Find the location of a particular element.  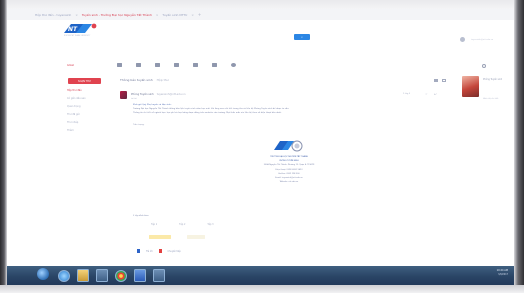

reply-icon: ↩ is located at coordinates (435, 94).